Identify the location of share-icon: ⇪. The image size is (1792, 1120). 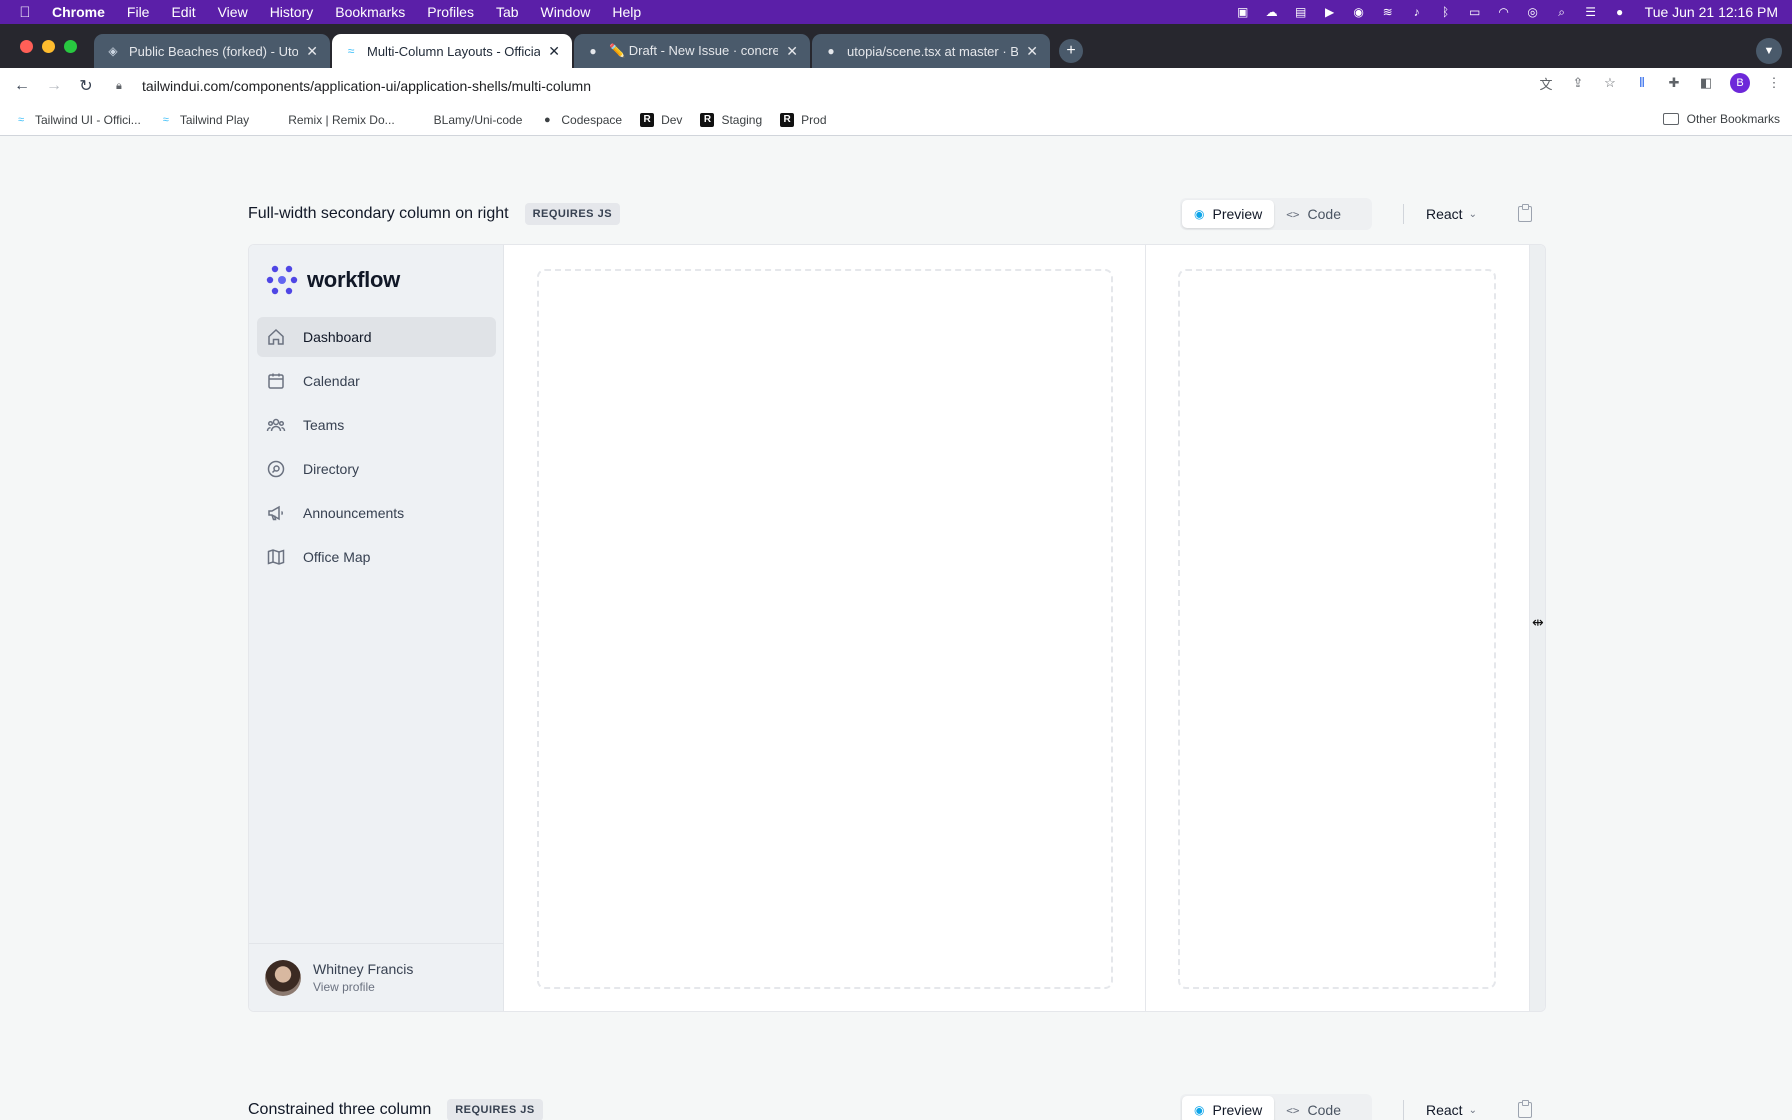
(1578, 83).